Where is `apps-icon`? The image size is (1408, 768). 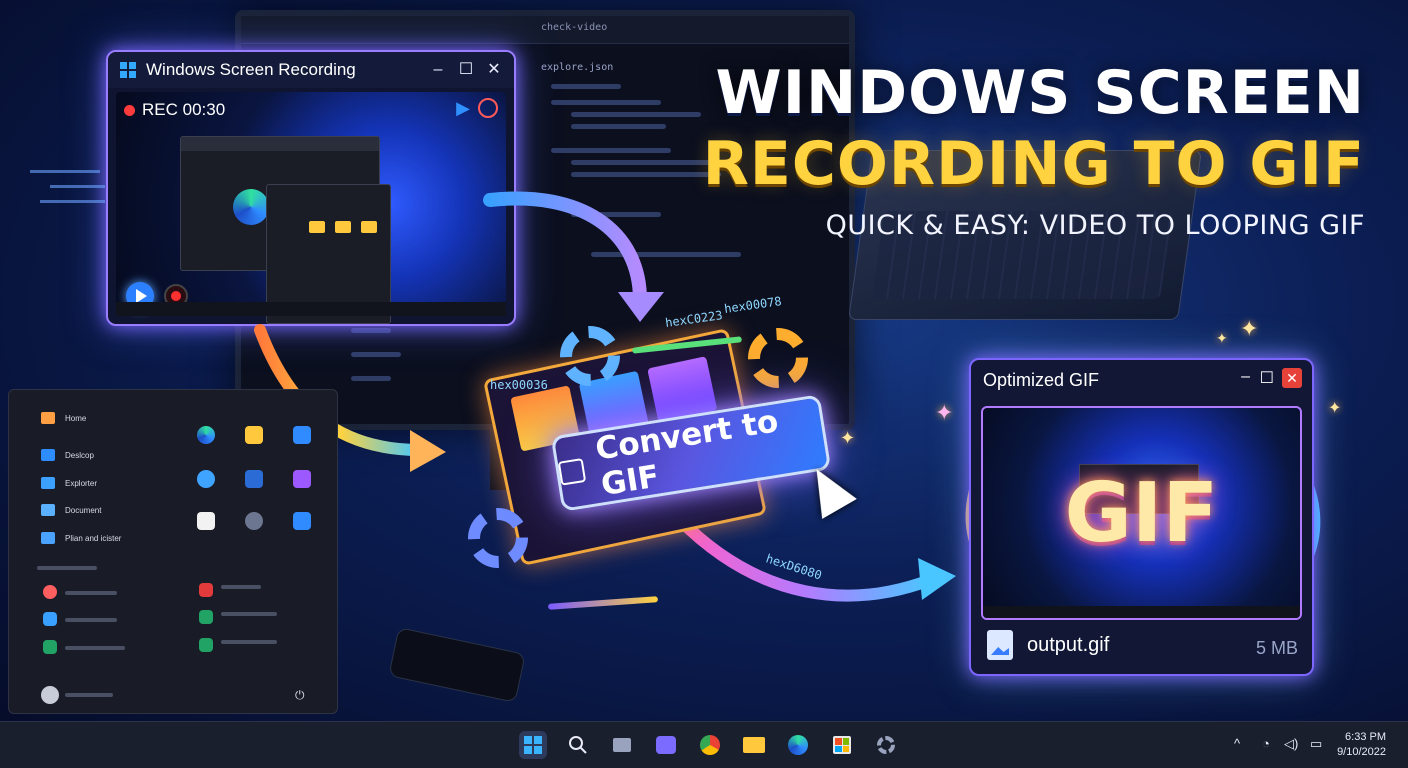 apps-icon is located at coordinates (48, 538).